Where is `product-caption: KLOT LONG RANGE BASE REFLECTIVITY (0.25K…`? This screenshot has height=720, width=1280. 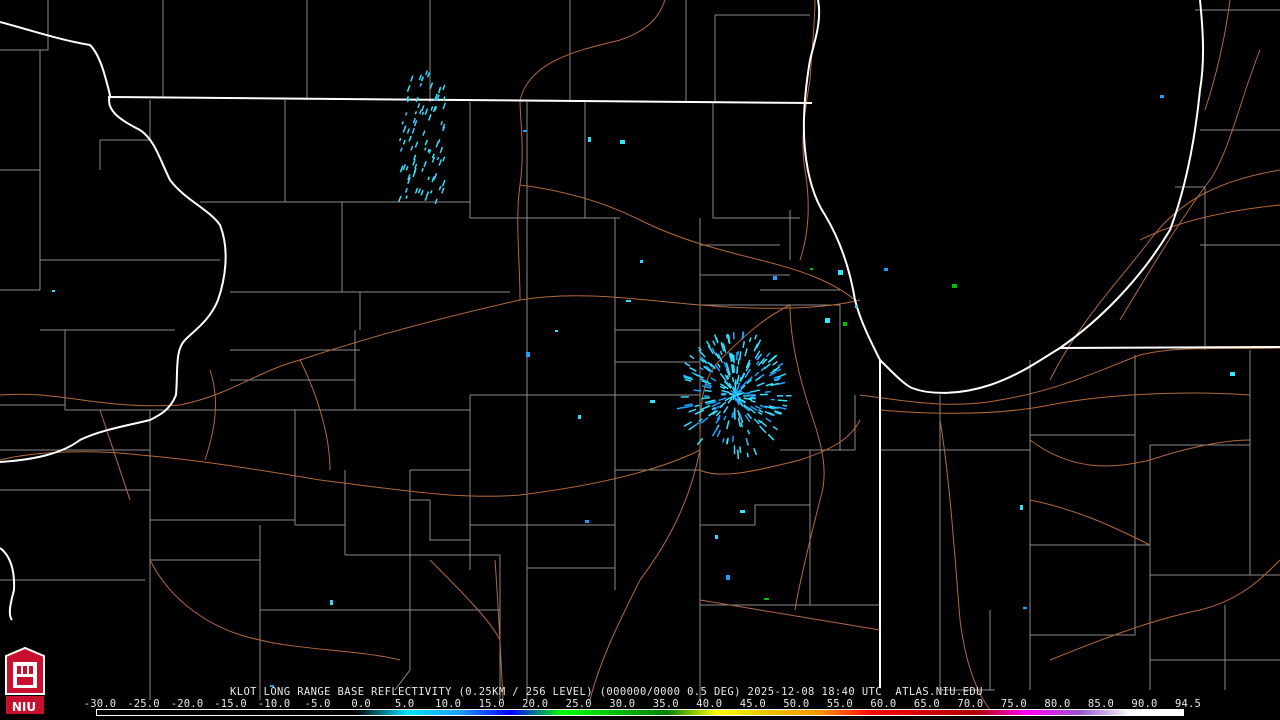
product-caption: KLOT LONG RANGE BASE REFLECTIVITY (0.25K… is located at coordinates (606, 692).